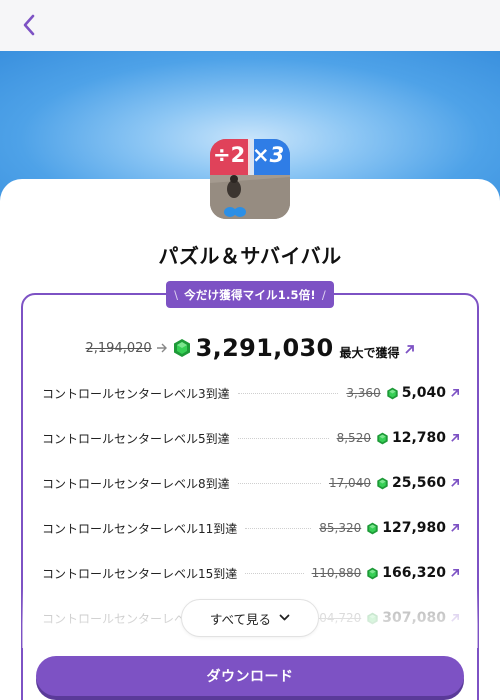 The width and height of the screenshot is (500, 700). Describe the element at coordinates (250, 256) in the screenshot. I see `app-title: パズル＆サバイバル` at that location.